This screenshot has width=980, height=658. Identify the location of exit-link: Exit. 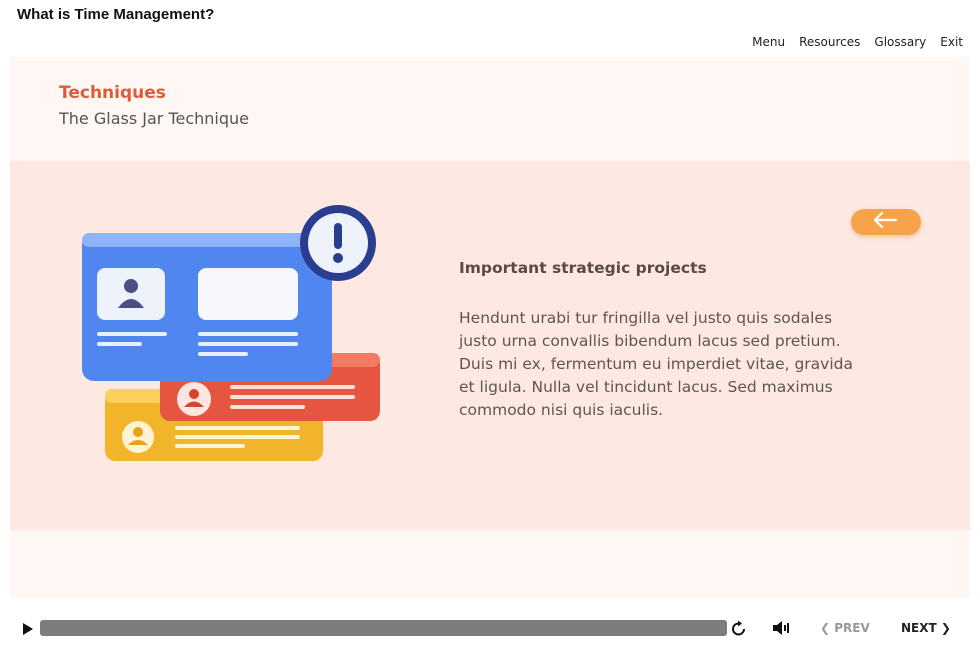
(951, 42).